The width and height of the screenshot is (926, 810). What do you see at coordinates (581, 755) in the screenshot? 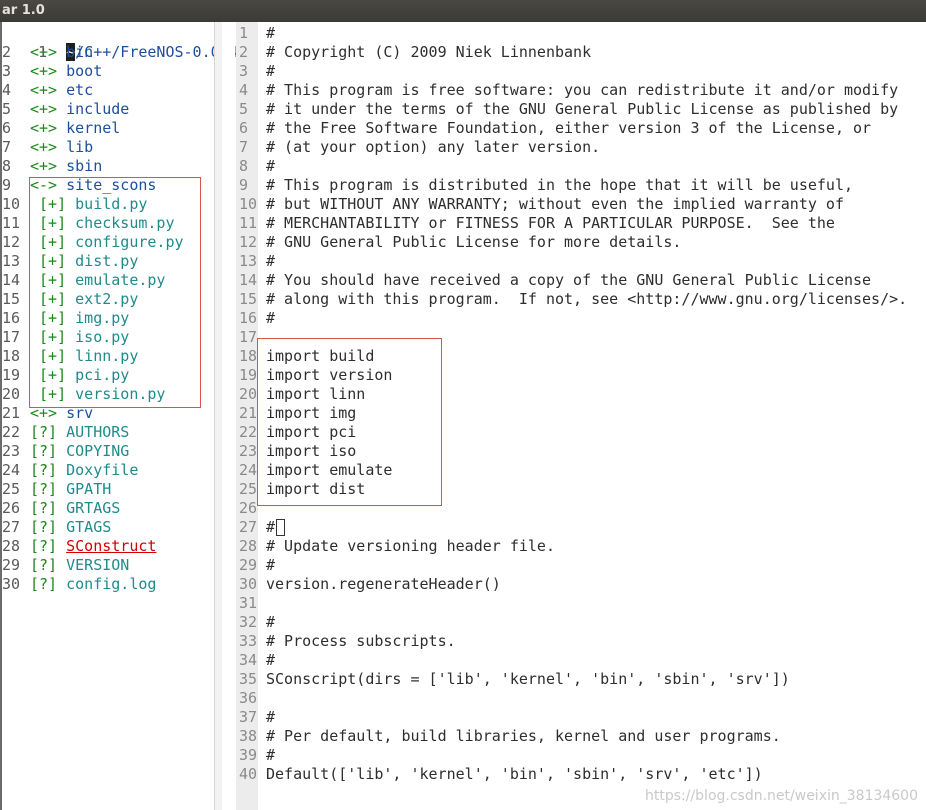
I see `code-line: 39 #` at bounding box center [581, 755].